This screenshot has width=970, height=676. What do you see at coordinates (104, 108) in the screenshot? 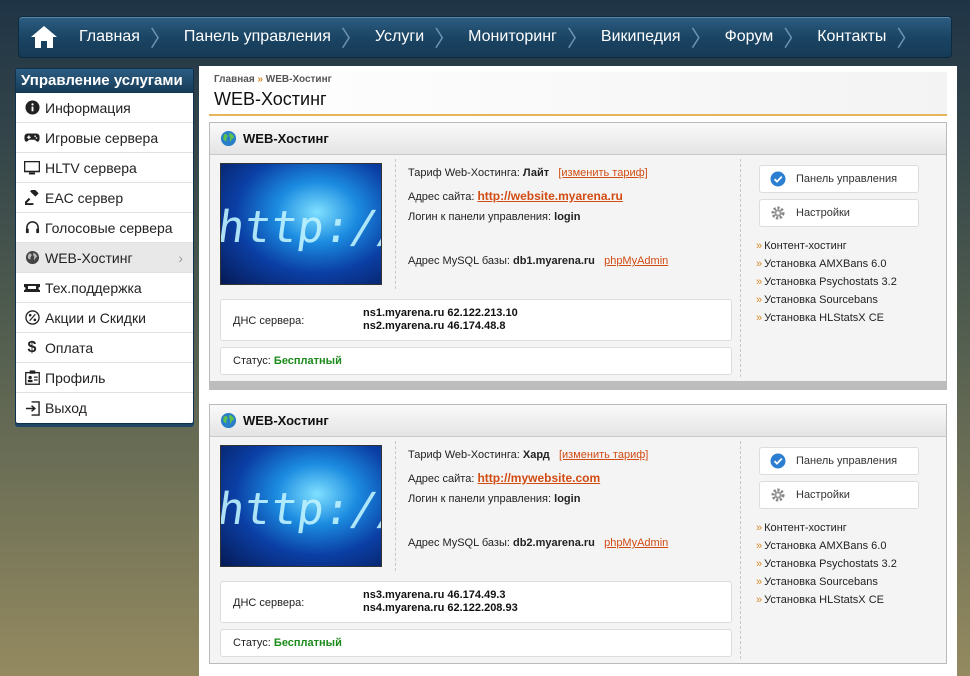
I see `sidebar-item-info: Информация` at bounding box center [104, 108].